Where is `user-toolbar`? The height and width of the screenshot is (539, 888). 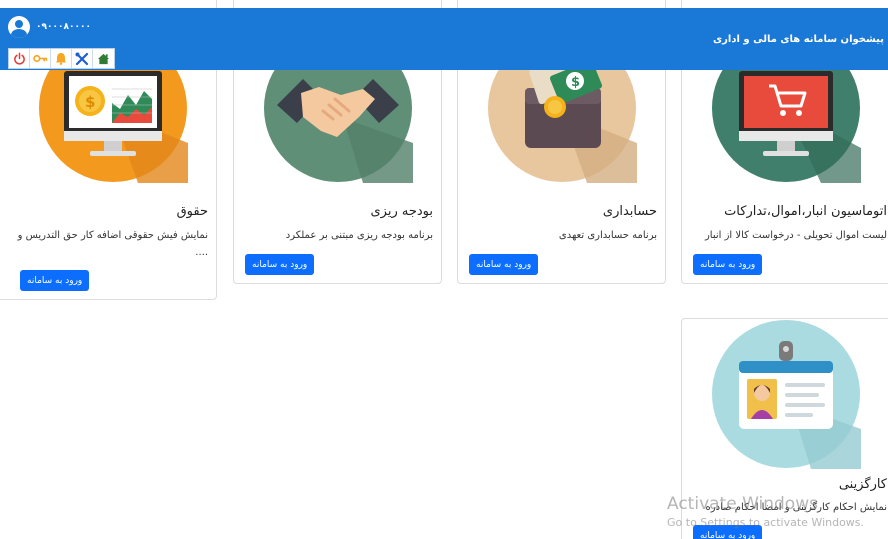
user-toolbar is located at coordinates (61, 58).